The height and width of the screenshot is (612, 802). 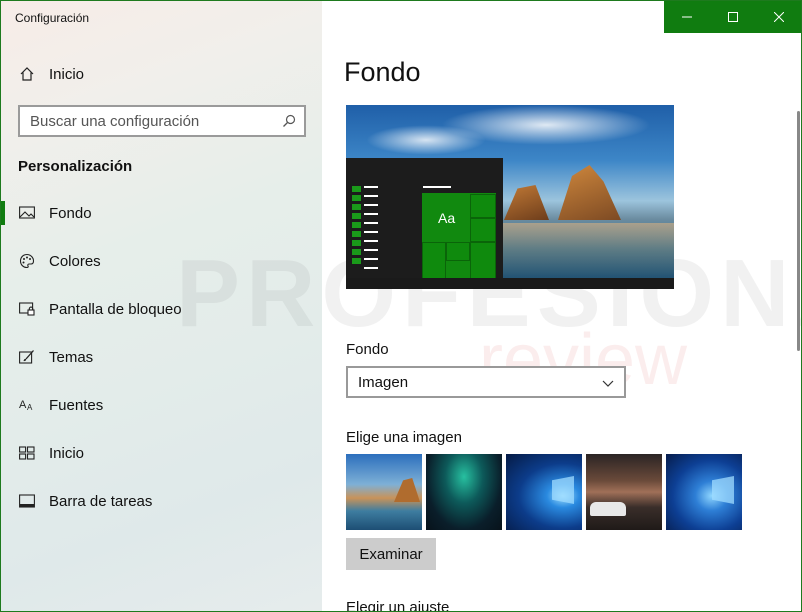 What do you see at coordinates (608, 382) in the screenshot?
I see `chevron-down-icon` at bounding box center [608, 382].